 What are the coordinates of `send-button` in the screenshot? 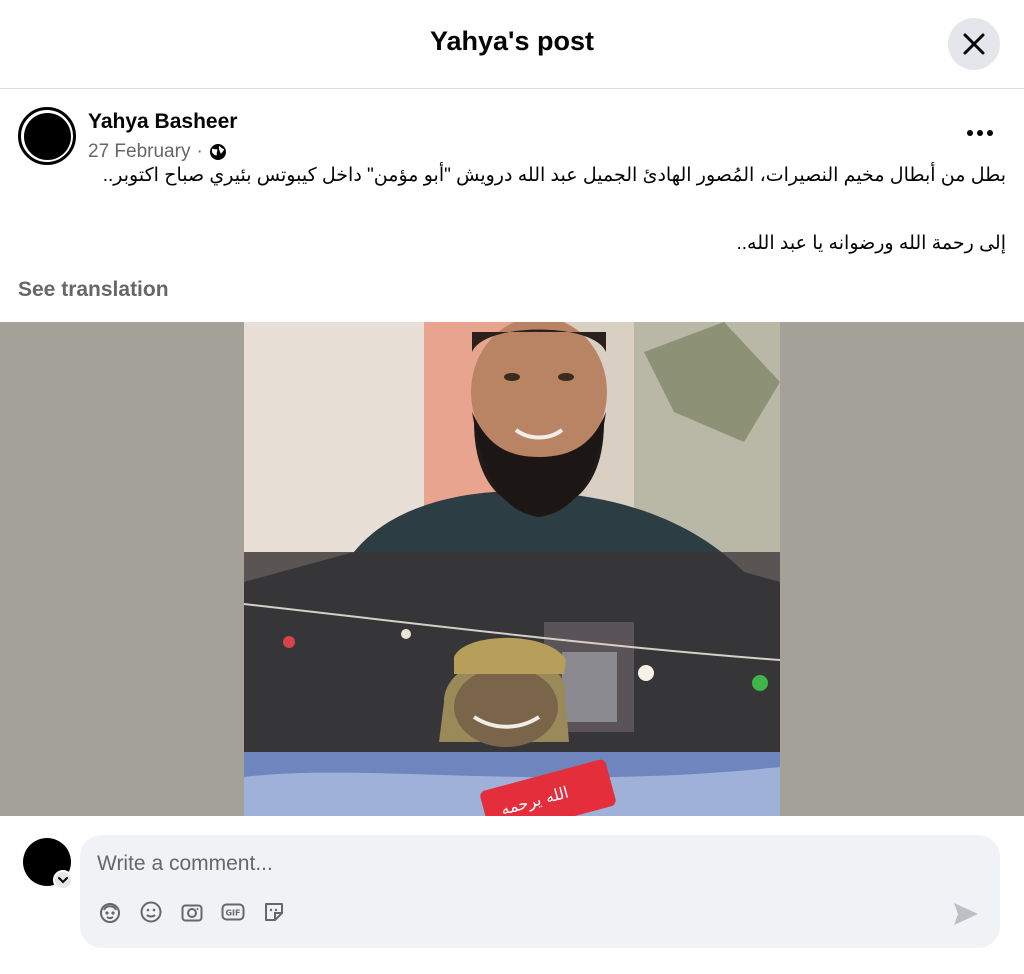 It's located at (966, 914).